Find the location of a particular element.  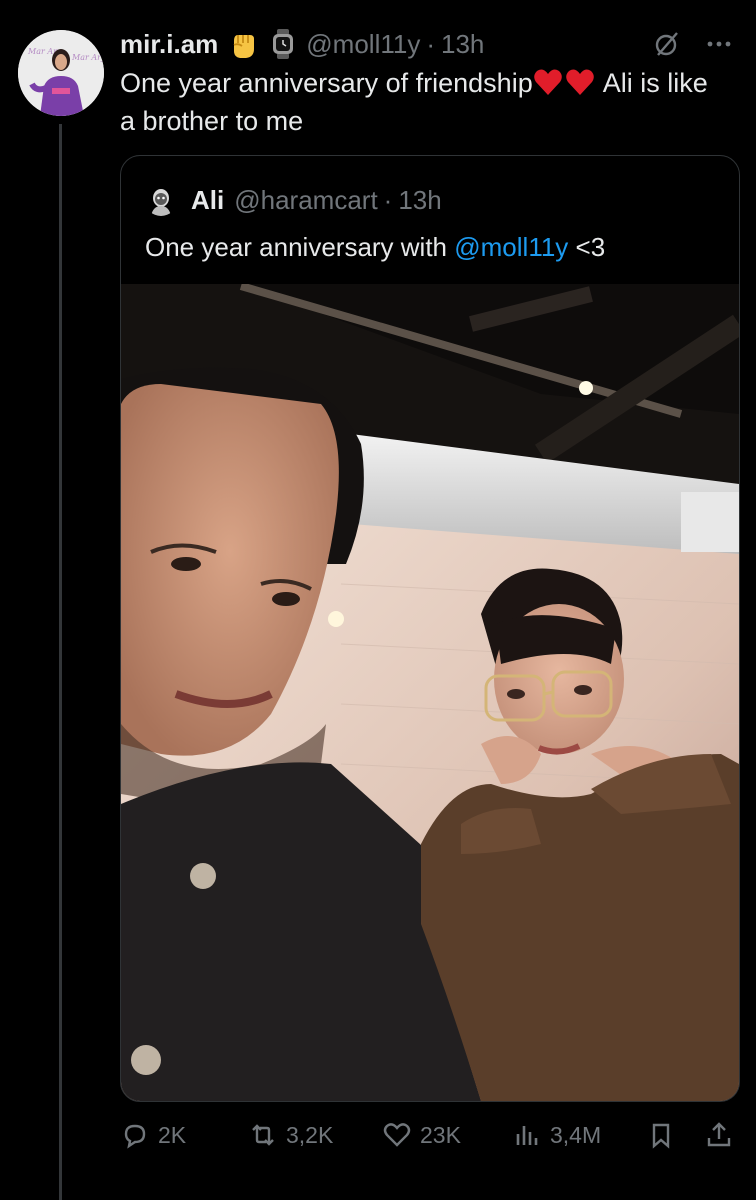

quote-text: One year anniversary with @moll11y <3 is located at coordinates (375, 247).